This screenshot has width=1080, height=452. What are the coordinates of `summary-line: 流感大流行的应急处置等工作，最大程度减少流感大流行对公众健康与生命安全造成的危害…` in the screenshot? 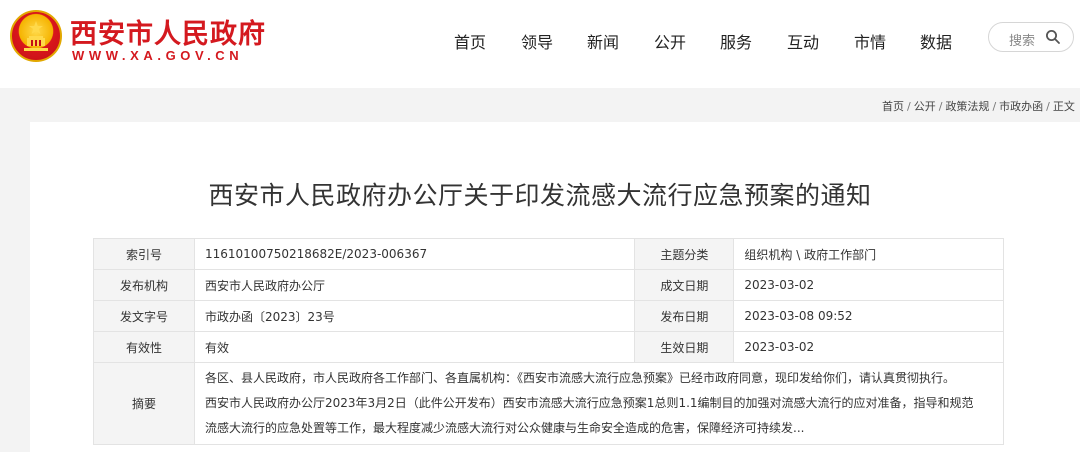 It's located at (505, 428).